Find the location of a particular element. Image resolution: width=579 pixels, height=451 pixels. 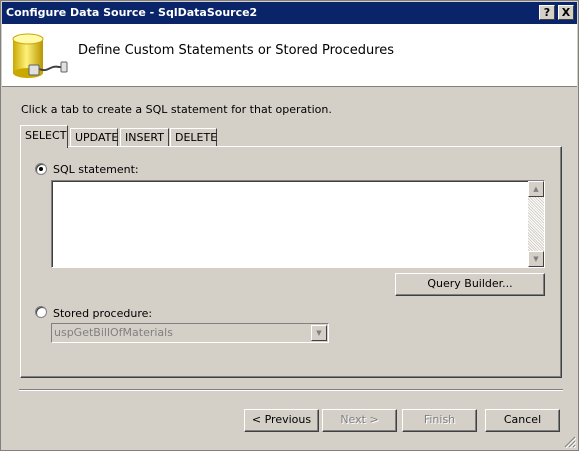

tab-select: SELECT is located at coordinates (44, 136).